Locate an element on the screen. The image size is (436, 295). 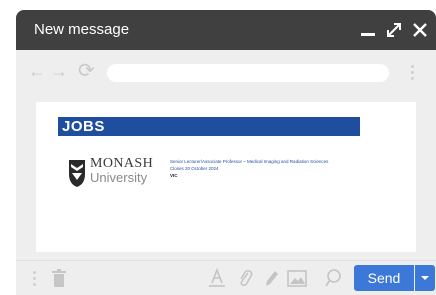
send-button: Send is located at coordinates (384, 278).